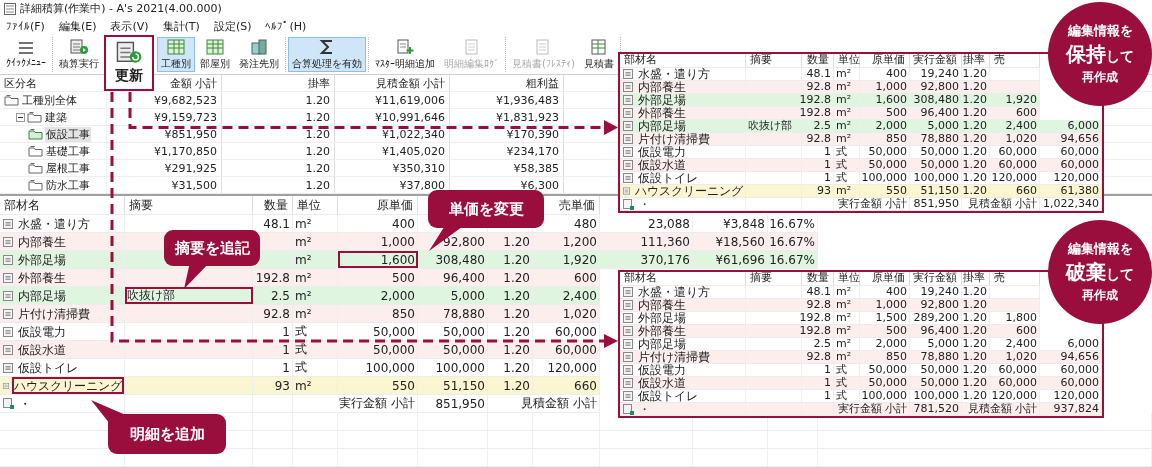 The image size is (1152, 467). Describe the element at coordinates (392, 100) in the screenshot. I see `table-cell: ¥11,619,006` at that location.